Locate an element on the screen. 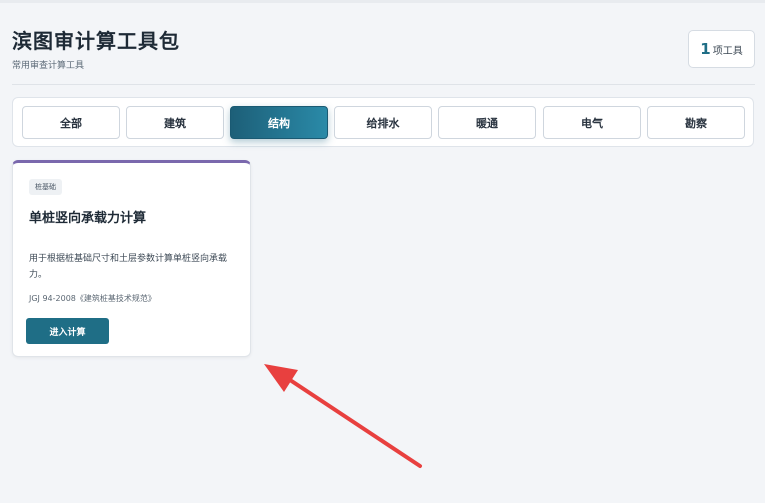 This screenshot has width=765, height=503. header-divider is located at coordinates (383, 84).